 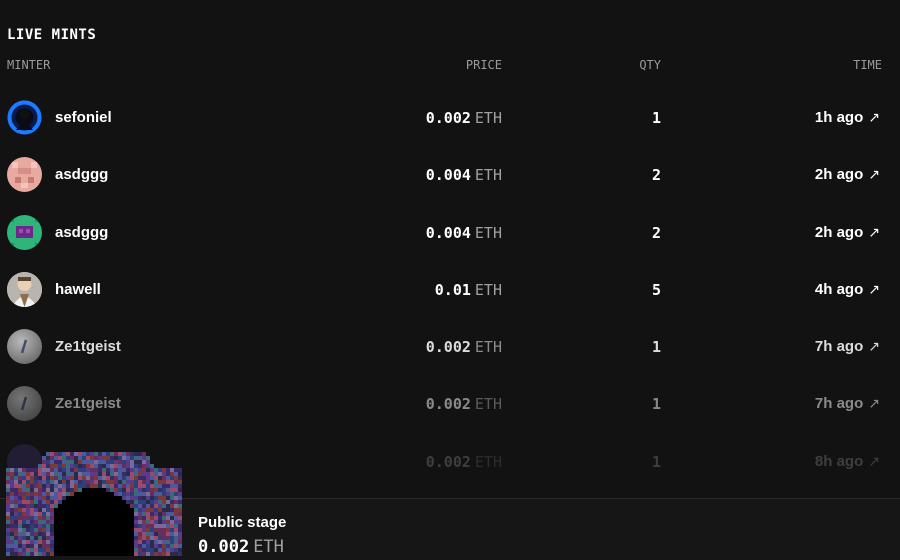 I want to click on section-title: LIVE MINTS, so click(x=52, y=35).